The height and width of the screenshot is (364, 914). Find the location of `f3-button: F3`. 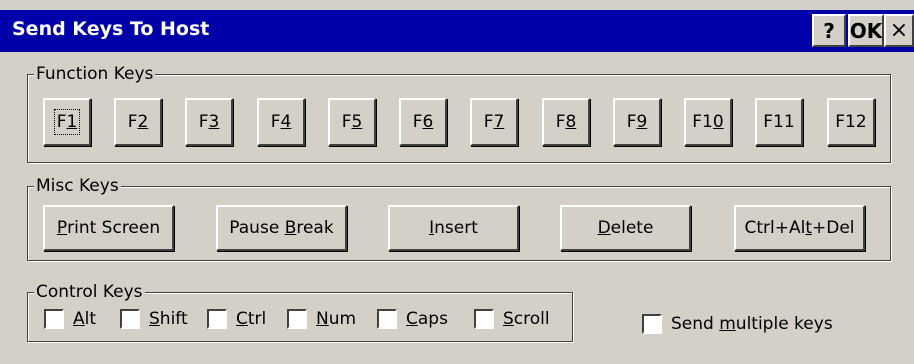

f3-button: F3 is located at coordinates (209, 122).